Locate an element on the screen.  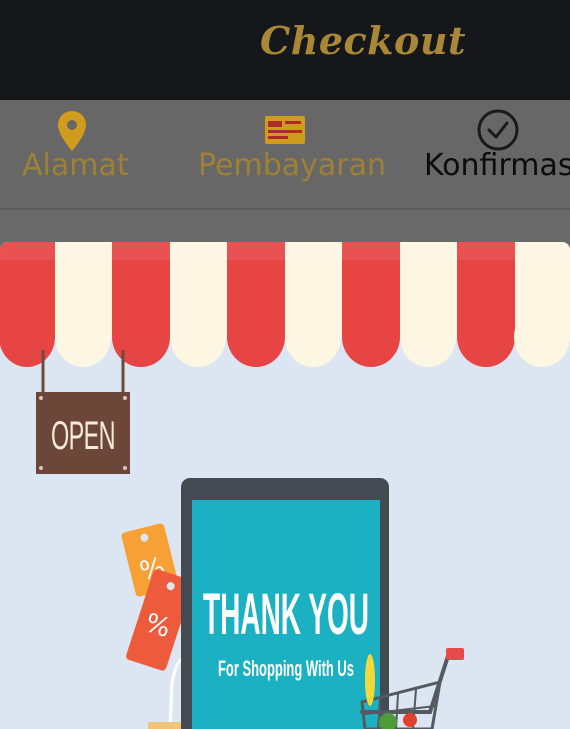
step-pembayaran: Pembayaran is located at coordinates (290, 155).